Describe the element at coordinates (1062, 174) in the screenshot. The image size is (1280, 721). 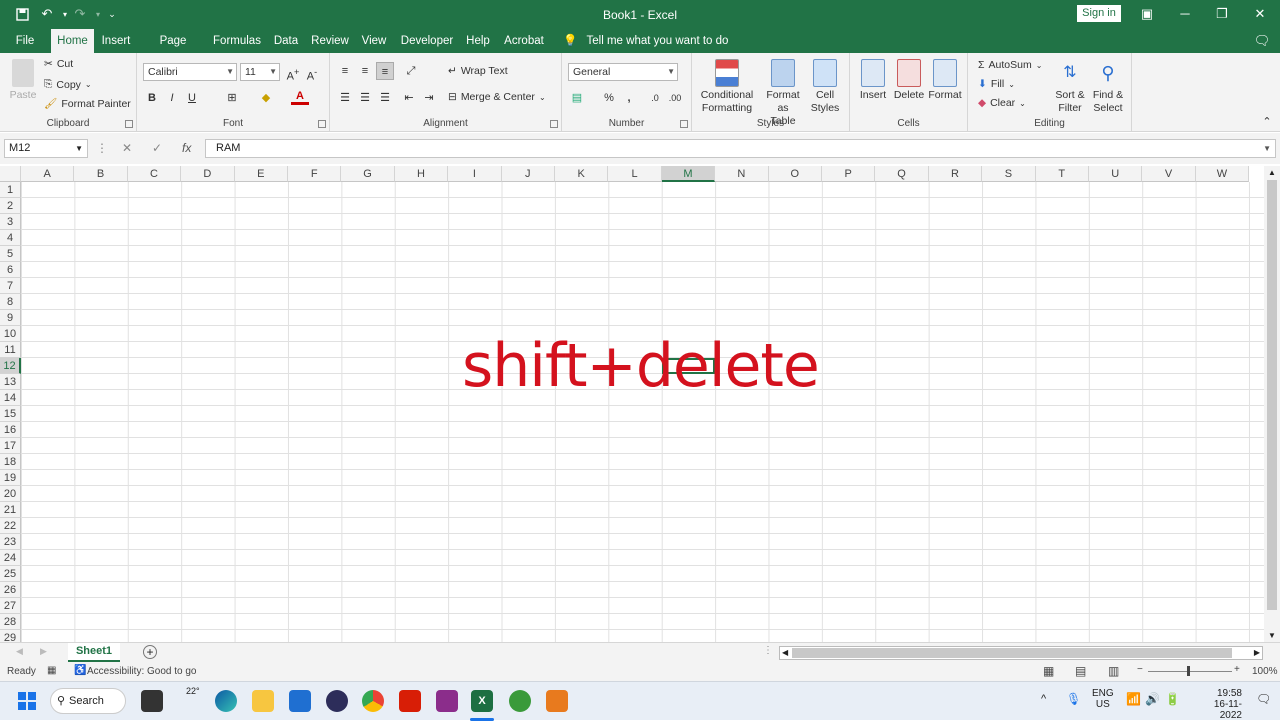
I see `column-header-t: T` at that location.